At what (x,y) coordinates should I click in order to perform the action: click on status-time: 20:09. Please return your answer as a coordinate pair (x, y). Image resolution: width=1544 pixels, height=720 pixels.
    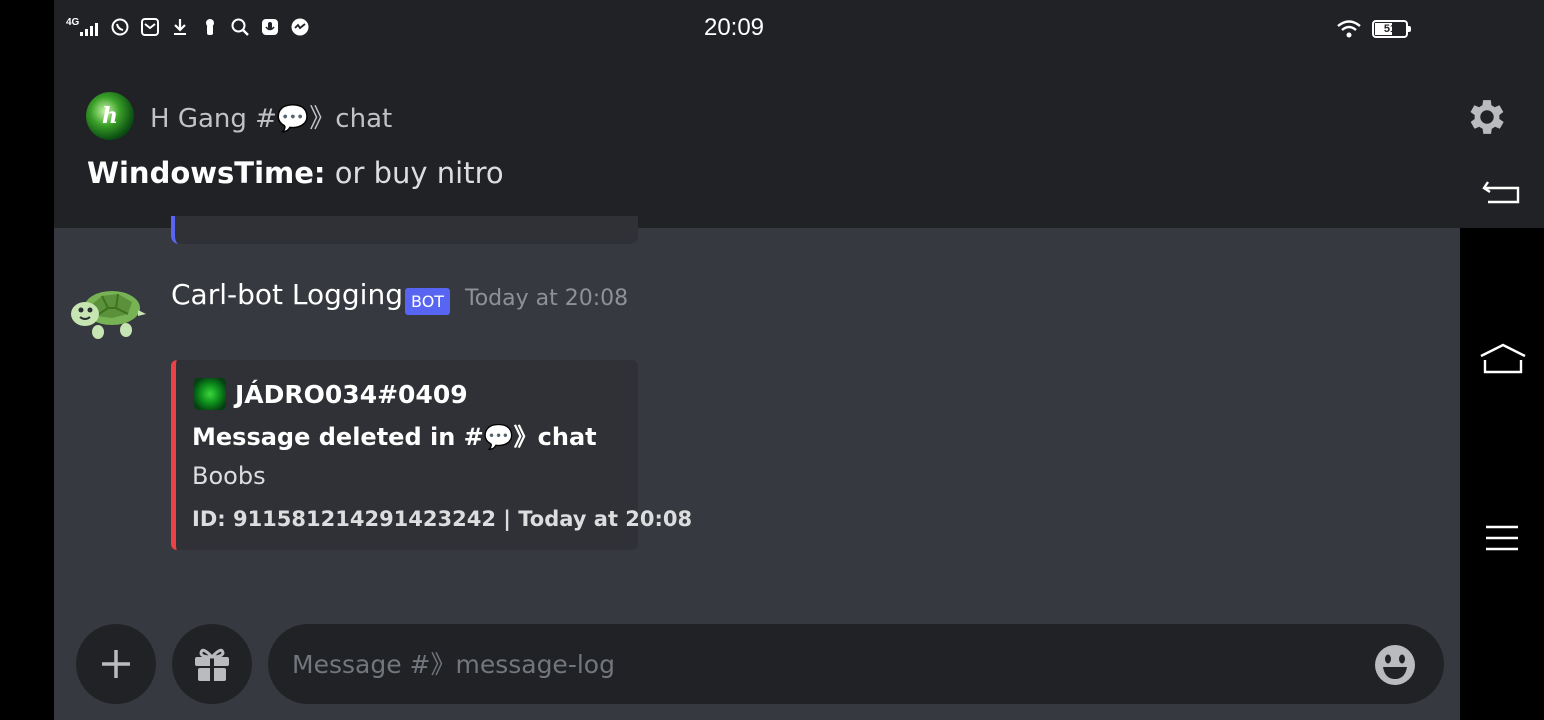
    Looking at the image, I should click on (734, 27).